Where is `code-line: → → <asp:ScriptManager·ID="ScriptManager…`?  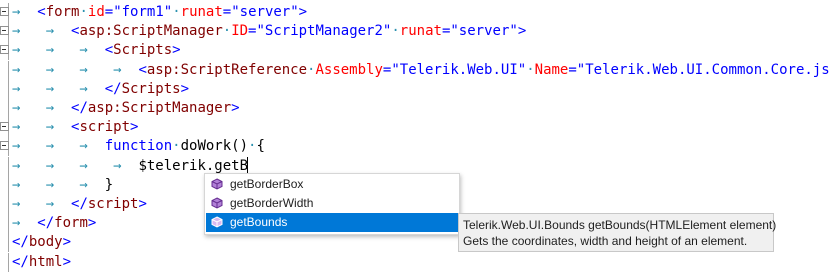
code-line: → → <asp:ScriptManager·ID="ScriptManager… is located at coordinates (414, 32).